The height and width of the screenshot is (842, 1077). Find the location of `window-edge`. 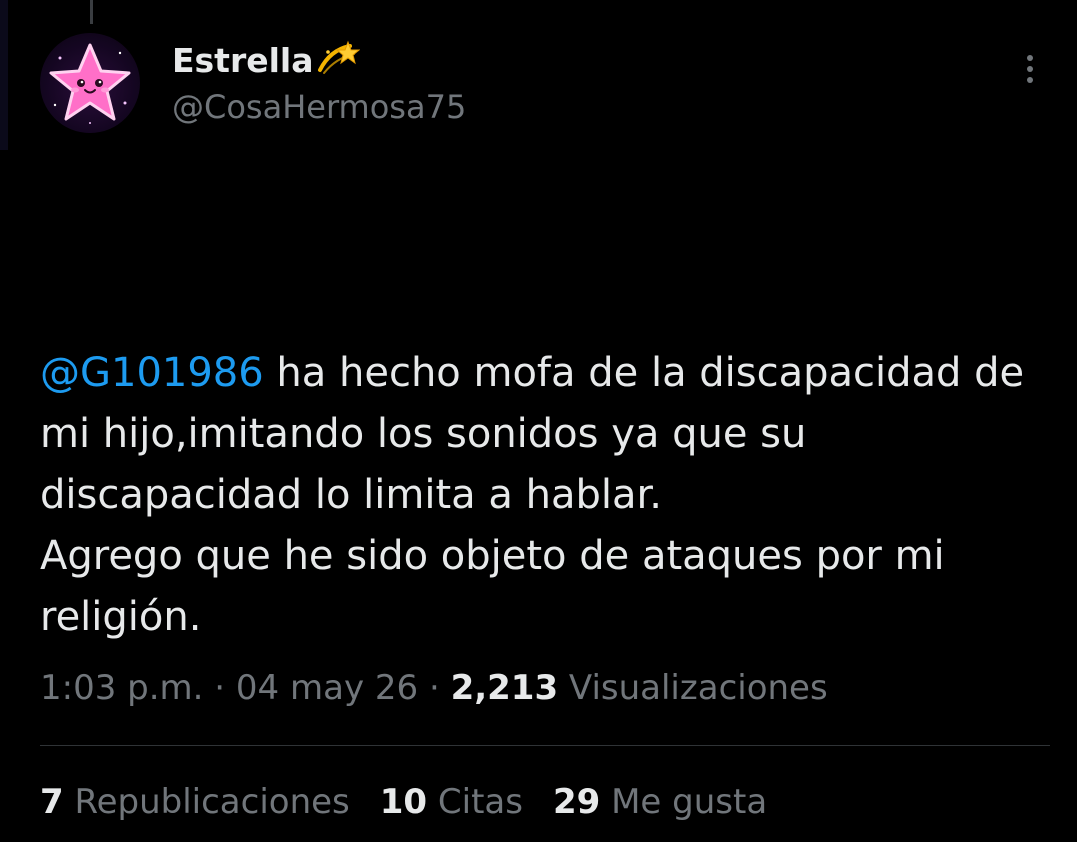

window-edge is located at coordinates (4, 75).